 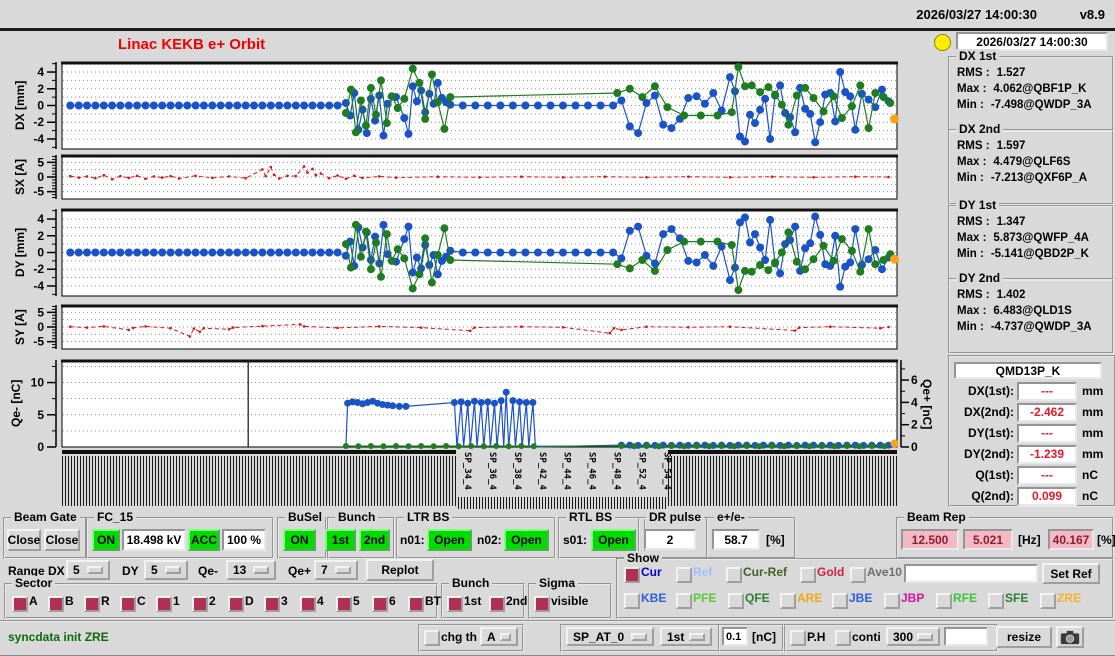 I want to click on chart-sy: 50-5, so click(x=467, y=327).